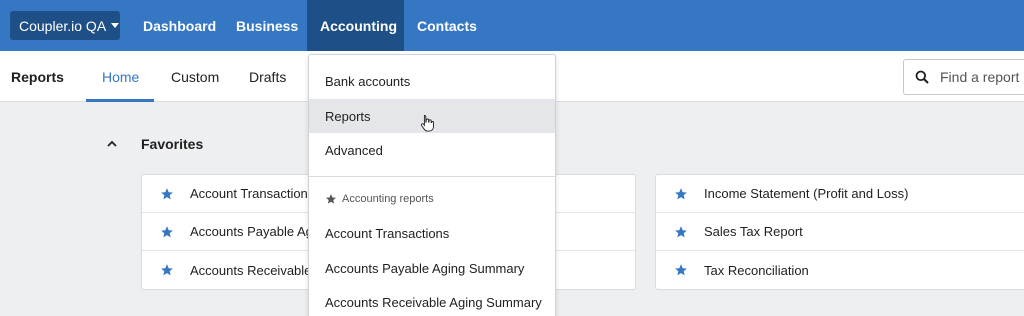  I want to click on nav-contacts: Contacts, so click(447, 25).